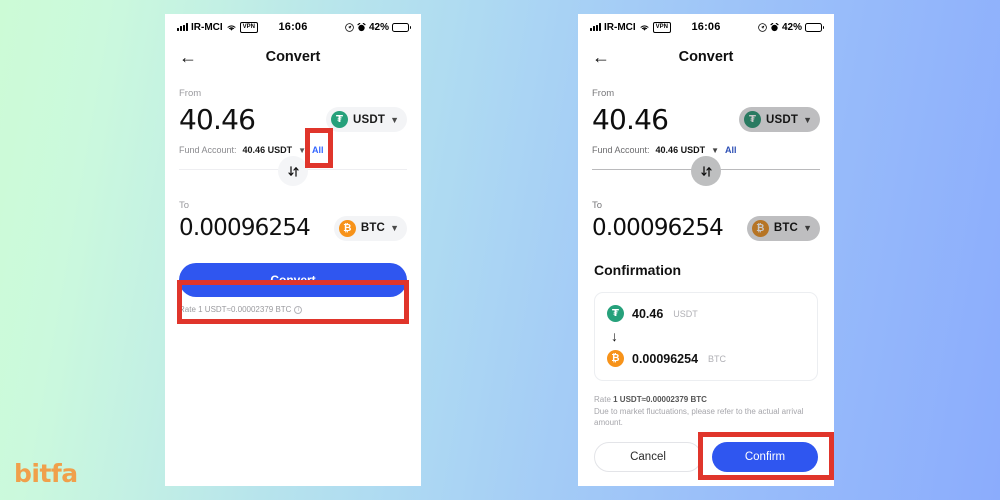 Image resolution: width=1000 pixels, height=500 pixels. I want to click on confirmation-title: Confirmation, so click(638, 270).